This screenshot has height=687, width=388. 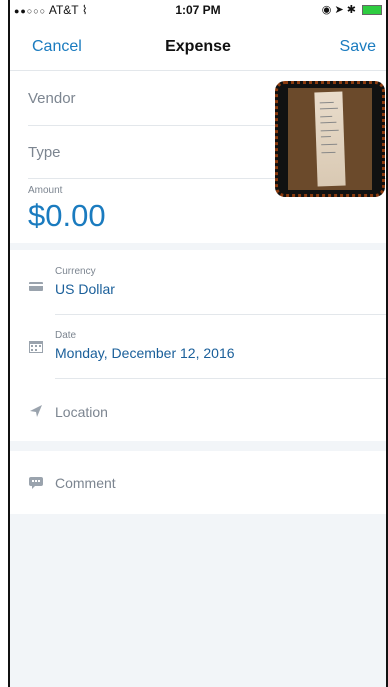 I want to click on bluetooth-icon: ✱, so click(x=351, y=10).